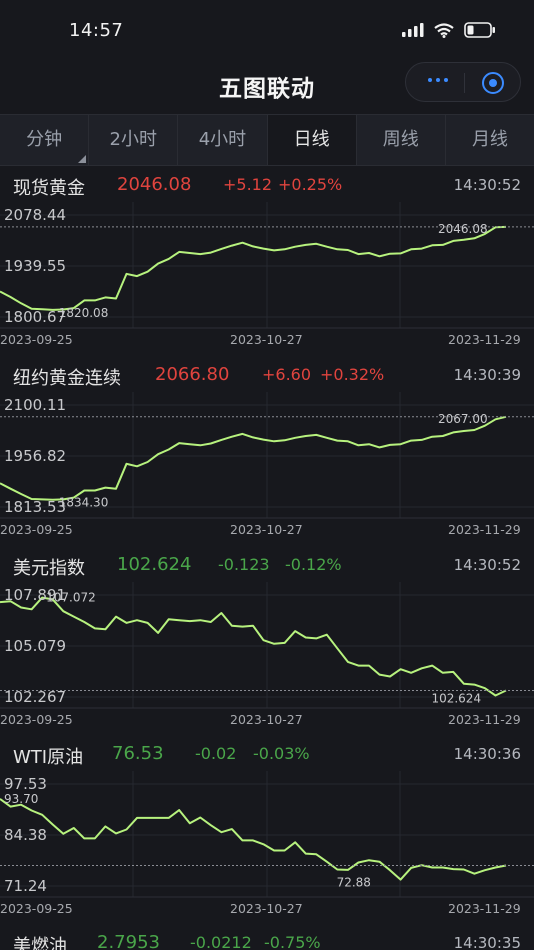  What do you see at coordinates (493, 83) in the screenshot?
I see `close-target-icon` at bounding box center [493, 83].